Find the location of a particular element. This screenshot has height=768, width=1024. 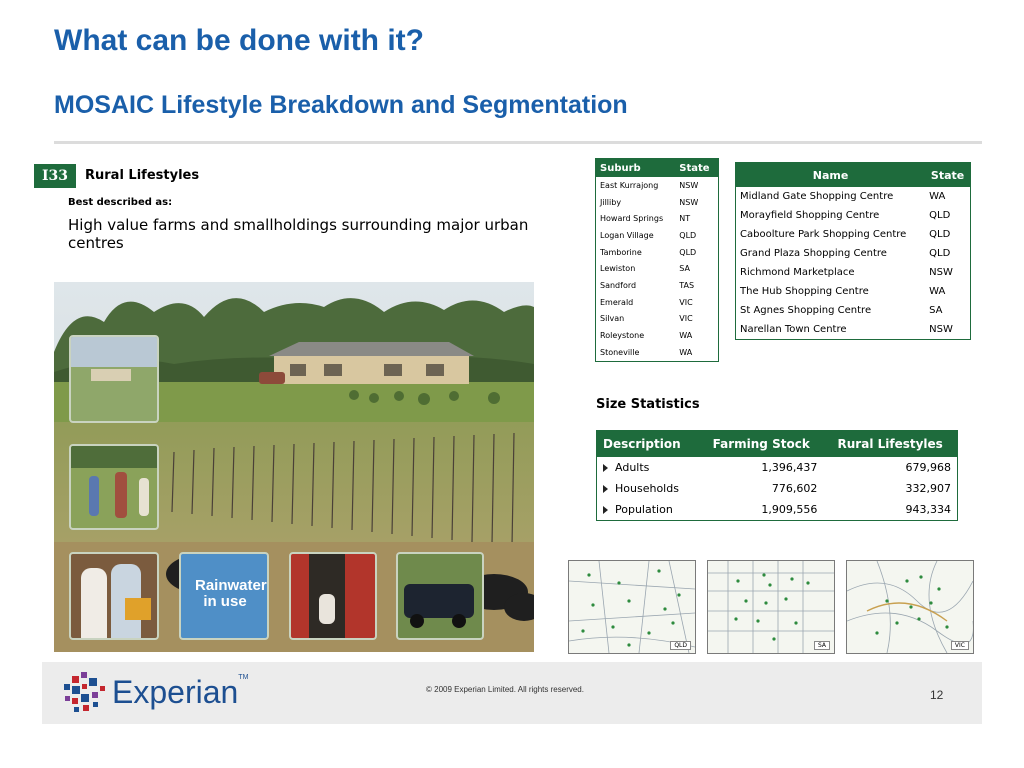

table-cell: Silvan is located at coordinates (612, 319).